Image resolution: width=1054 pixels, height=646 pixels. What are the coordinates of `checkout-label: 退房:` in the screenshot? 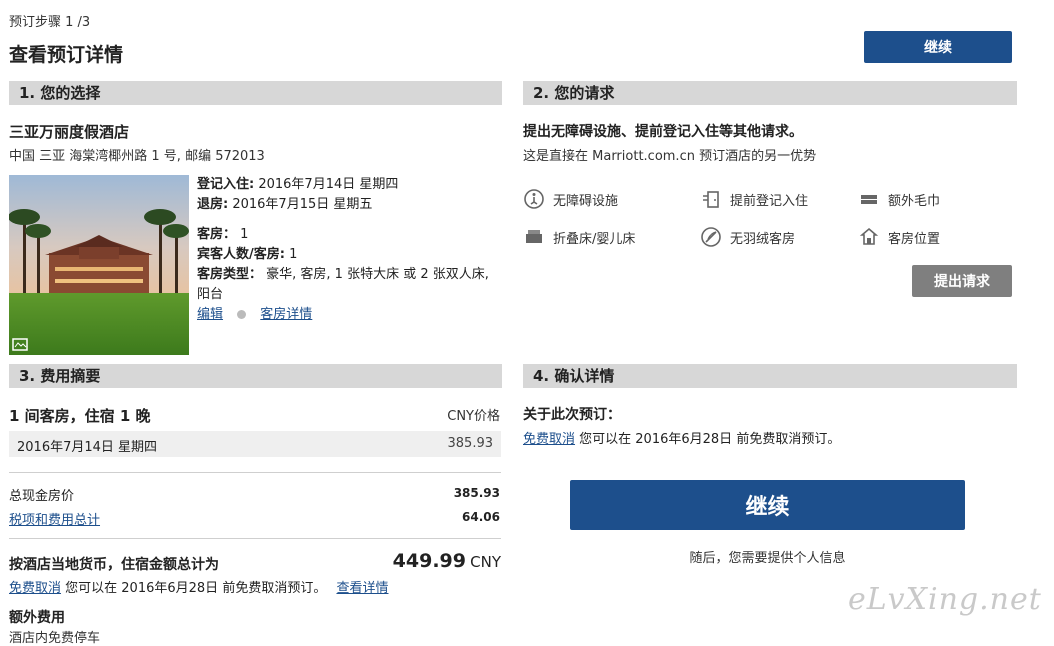 It's located at (213, 204).